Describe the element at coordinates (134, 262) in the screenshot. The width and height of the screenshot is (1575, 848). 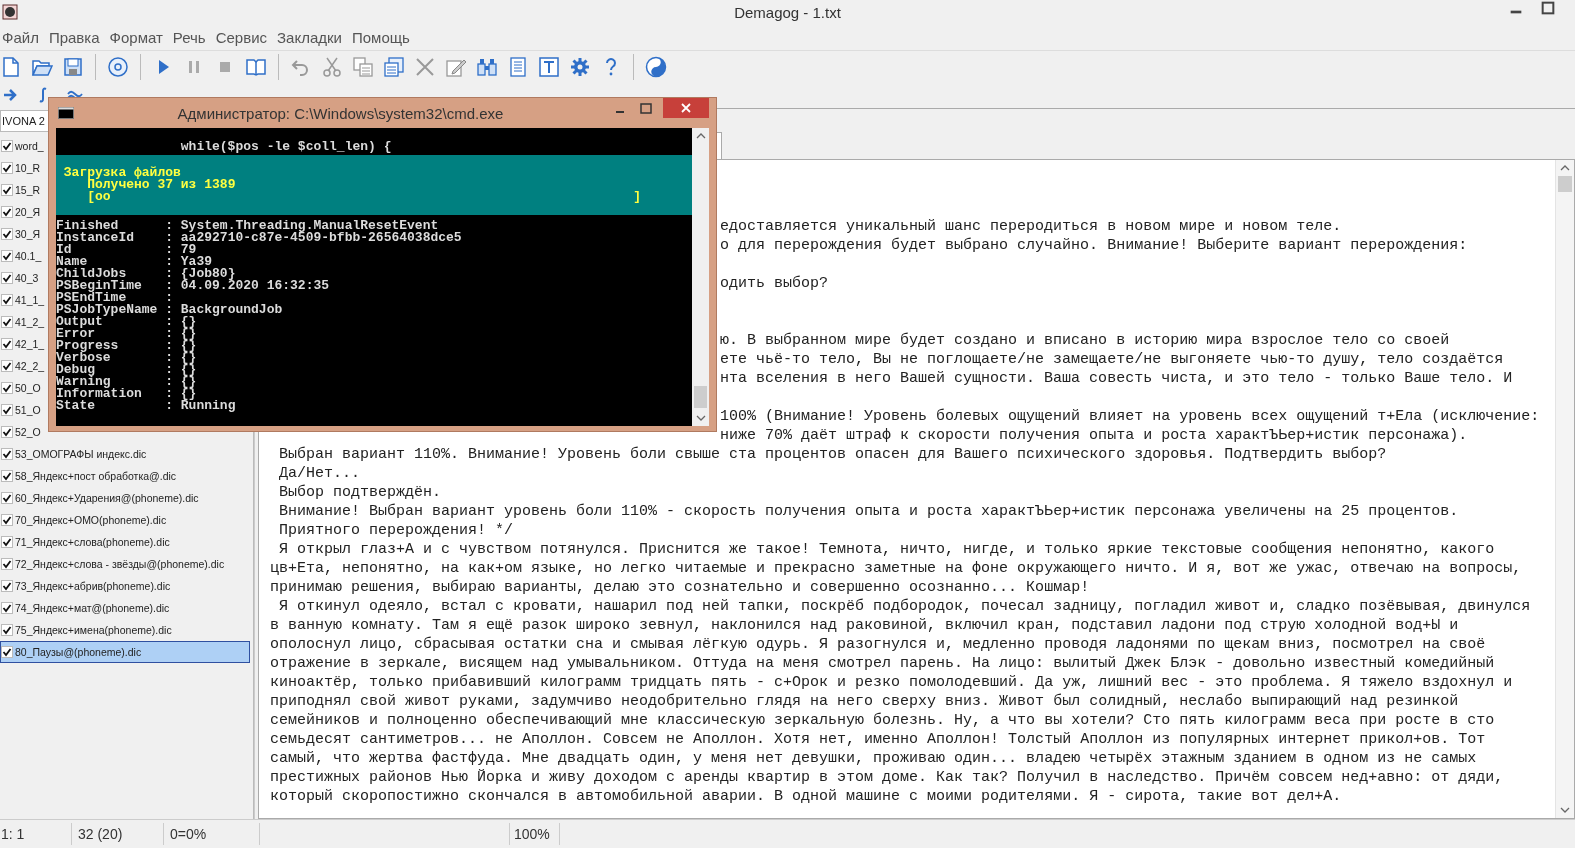
I see `console-line: Name : Ya39` at that location.